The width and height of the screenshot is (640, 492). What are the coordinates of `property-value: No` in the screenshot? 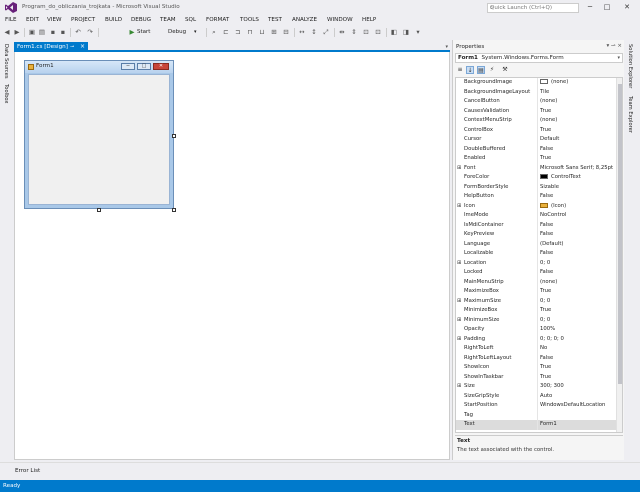 It's located at (581, 349).